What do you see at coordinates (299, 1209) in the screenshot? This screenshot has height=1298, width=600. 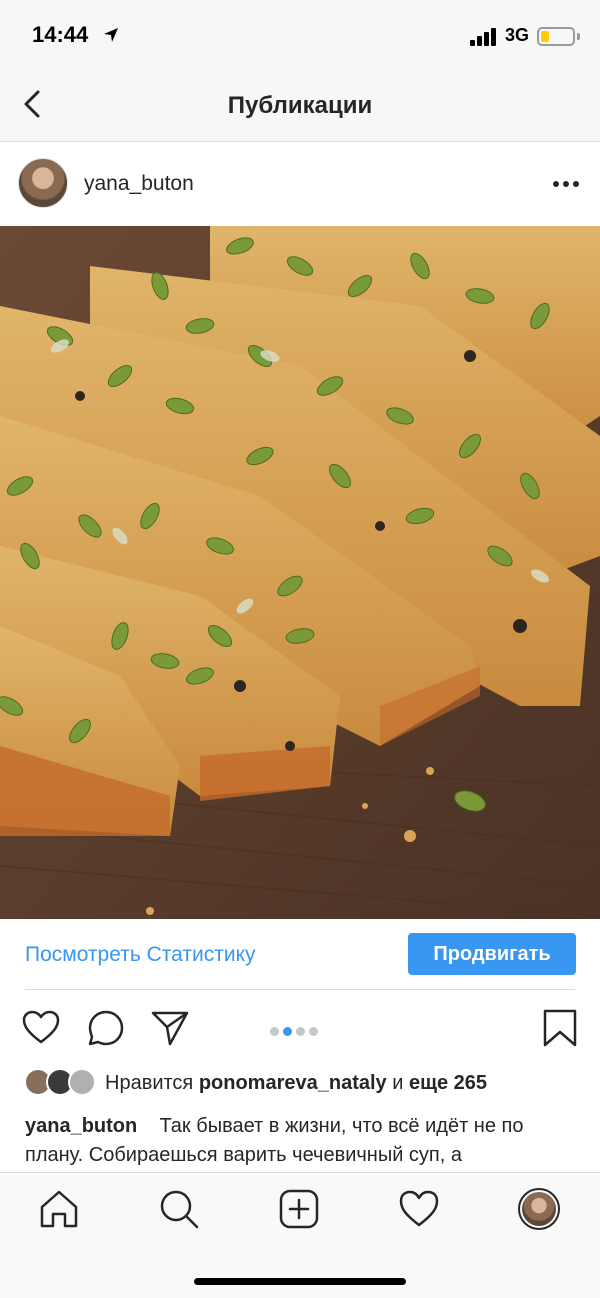 I see `add-post-icon` at bounding box center [299, 1209].